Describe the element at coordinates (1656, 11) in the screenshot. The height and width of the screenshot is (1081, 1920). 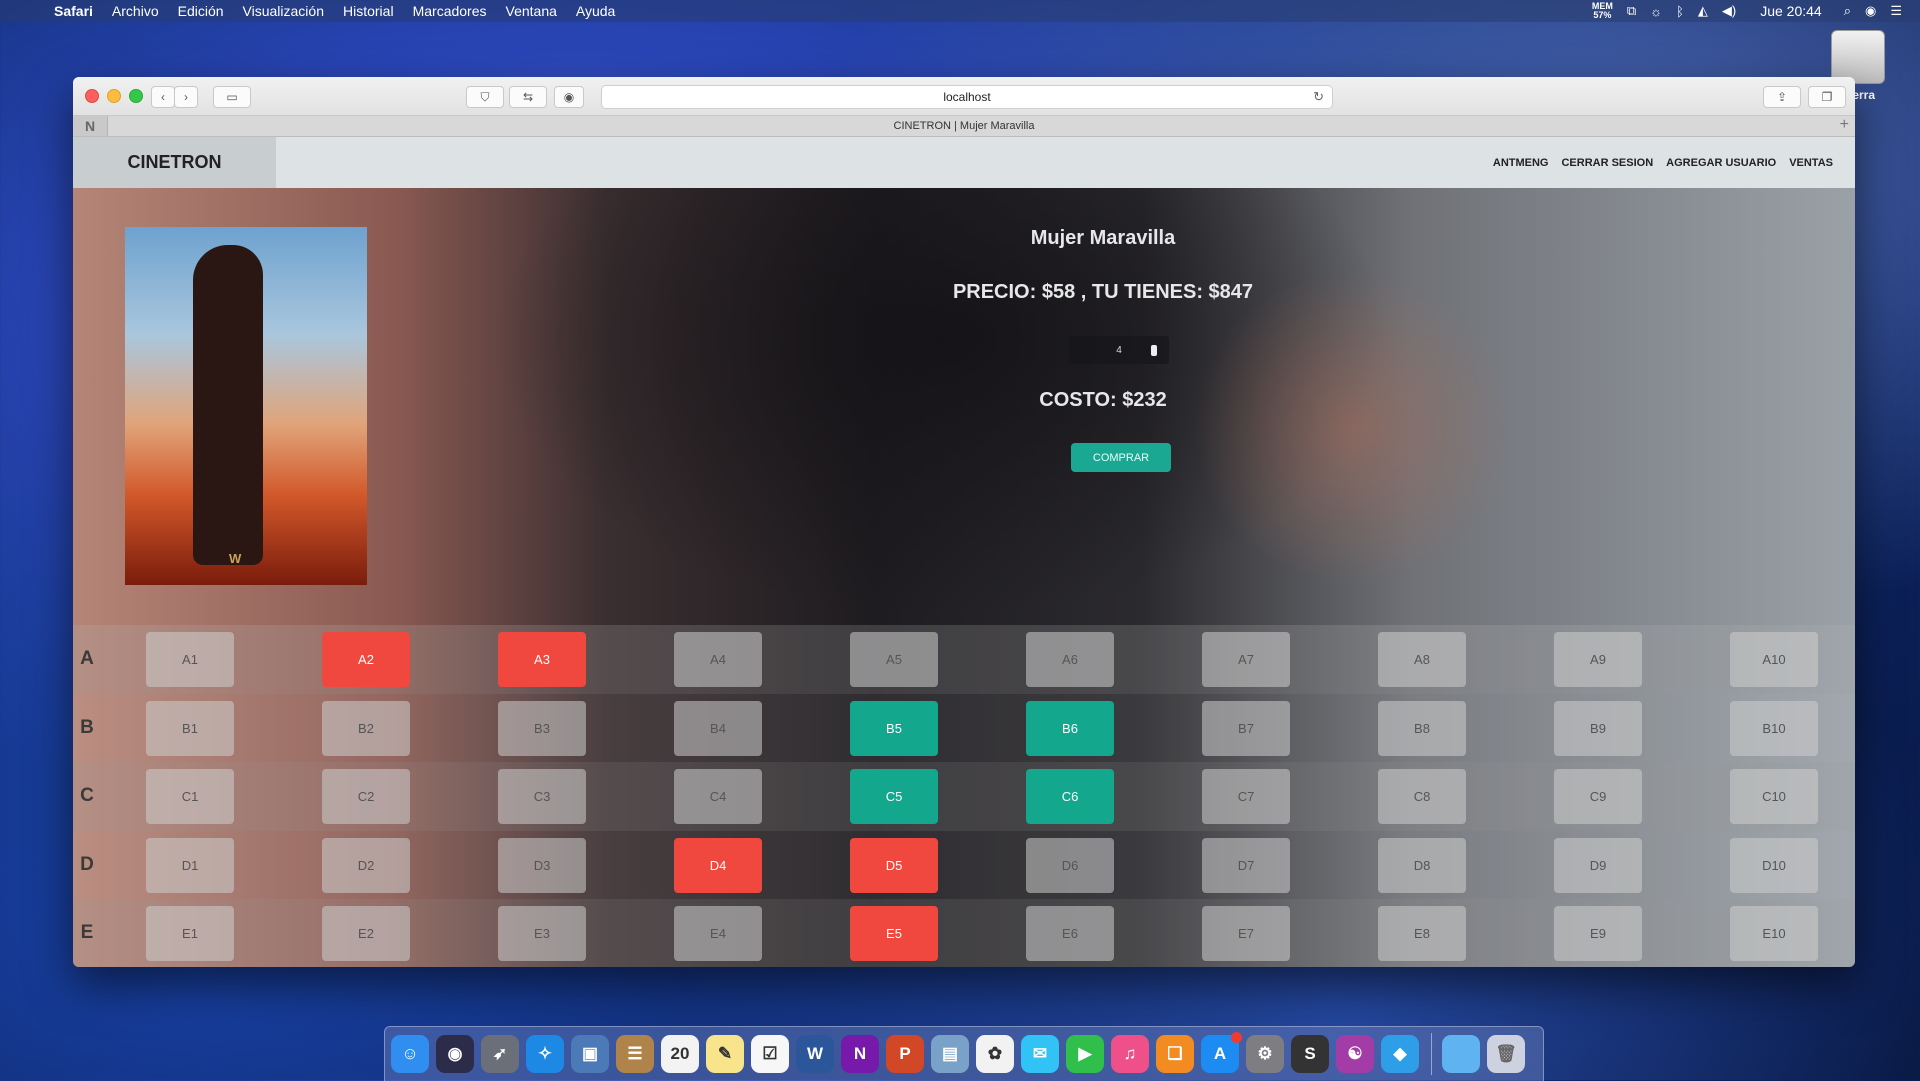
I see `brightness-icon: ☼` at that location.